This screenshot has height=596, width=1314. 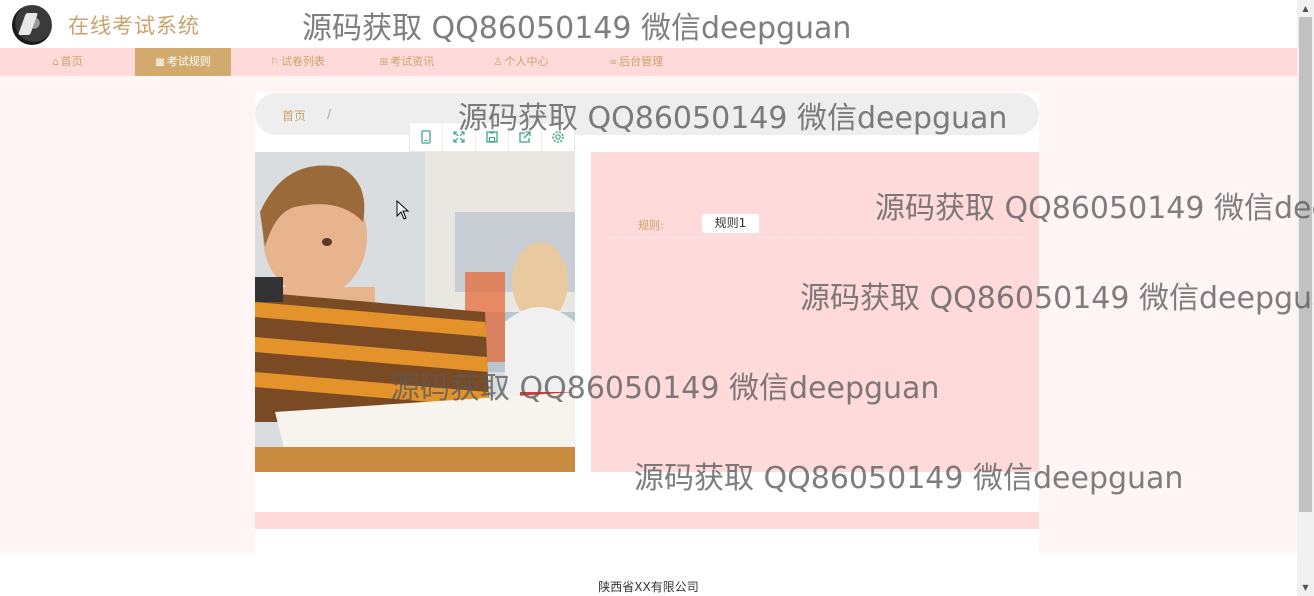 What do you see at coordinates (613, 62) in the screenshot?
I see `link-icon: ∞` at bounding box center [613, 62].